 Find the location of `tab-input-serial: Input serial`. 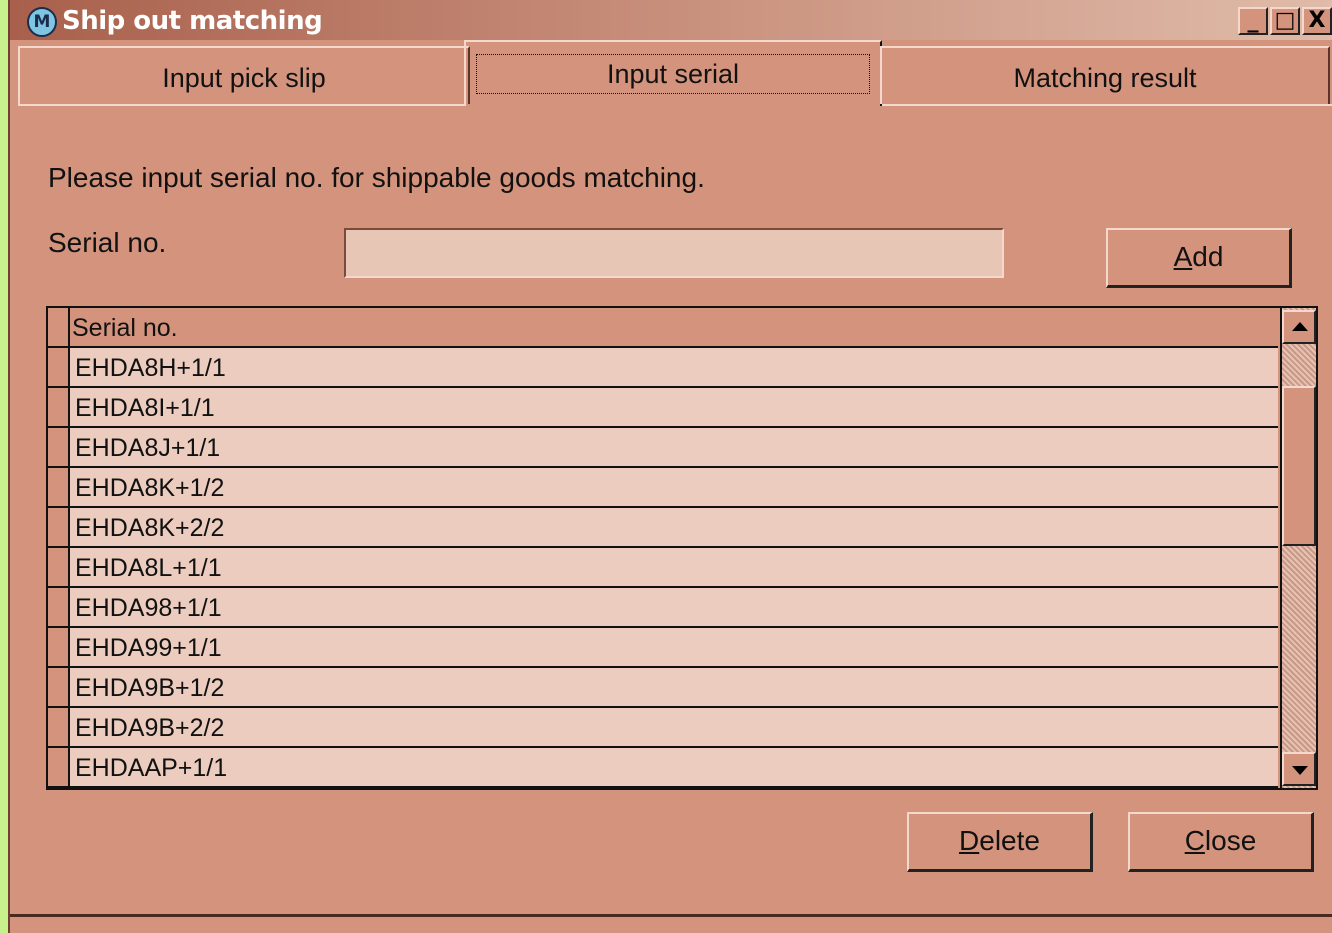

tab-input-serial: Input serial is located at coordinates (673, 73).